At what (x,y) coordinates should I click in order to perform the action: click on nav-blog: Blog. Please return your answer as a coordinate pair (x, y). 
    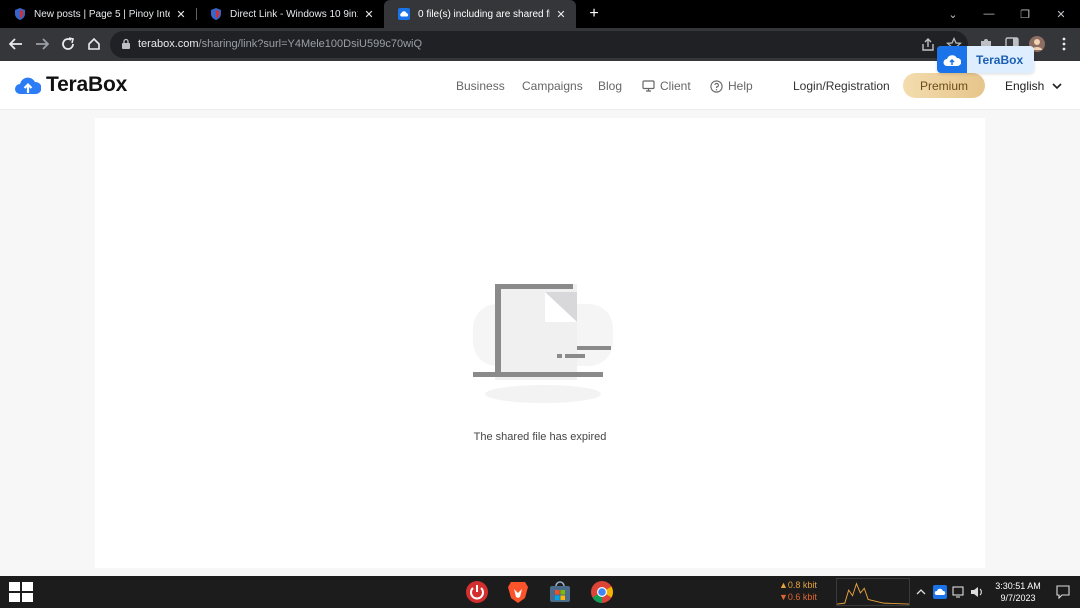
    Looking at the image, I should click on (610, 86).